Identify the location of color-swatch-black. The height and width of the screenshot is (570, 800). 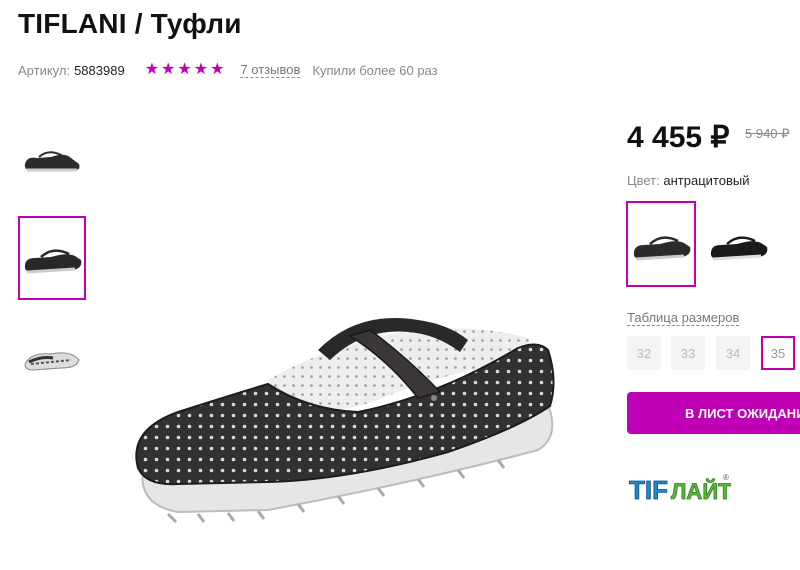
(738, 244).